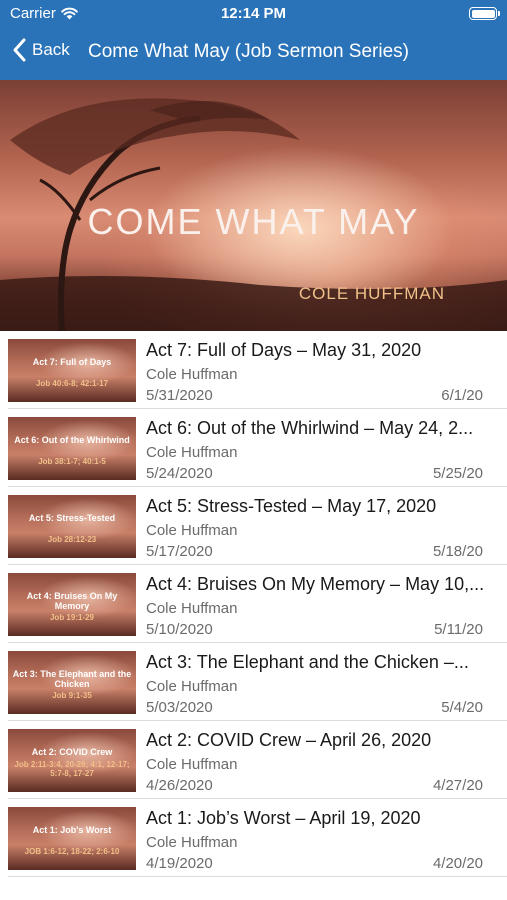 Image resolution: width=507 pixels, height=900 pixels. I want to click on thumbnail-reference: Job 38:1-7; 40:1-5, so click(72, 461).